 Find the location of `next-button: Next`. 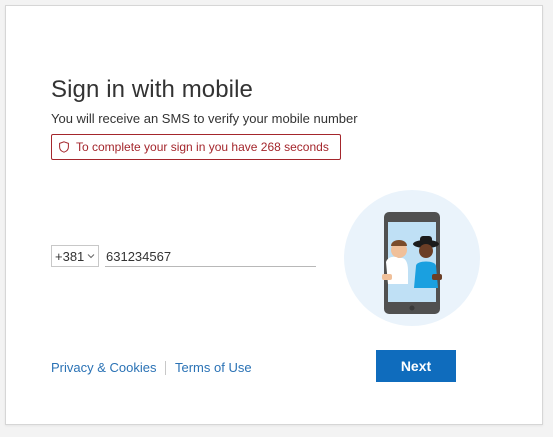

next-button: Next is located at coordinates (416, 366).